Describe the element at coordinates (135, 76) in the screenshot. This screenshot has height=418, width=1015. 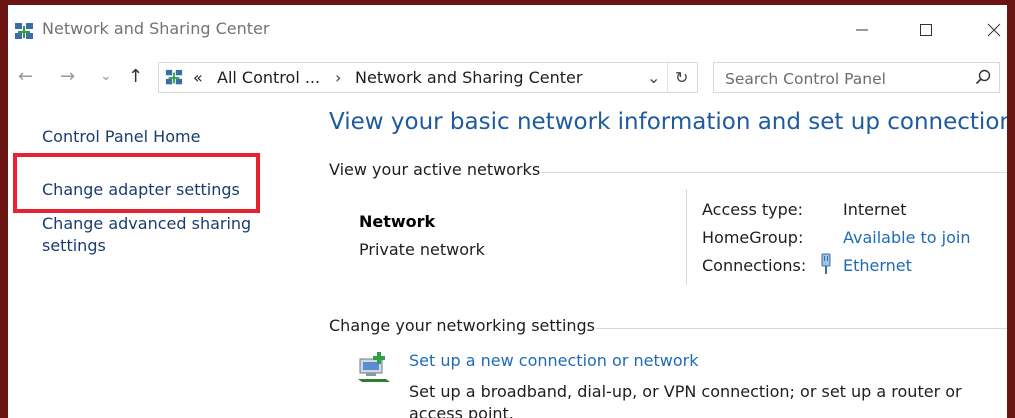
I see `up-button: ↑` at that location.